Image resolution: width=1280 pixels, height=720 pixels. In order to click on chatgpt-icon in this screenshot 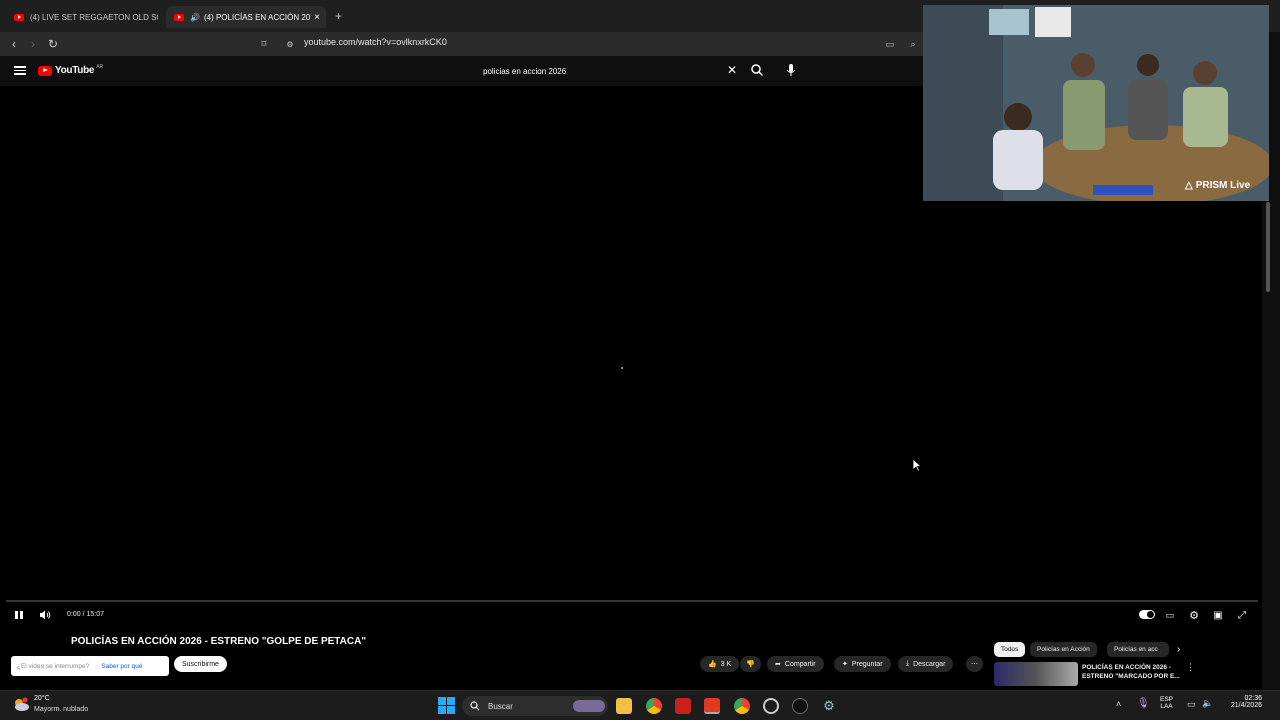, I will do `click(771, 706)`.